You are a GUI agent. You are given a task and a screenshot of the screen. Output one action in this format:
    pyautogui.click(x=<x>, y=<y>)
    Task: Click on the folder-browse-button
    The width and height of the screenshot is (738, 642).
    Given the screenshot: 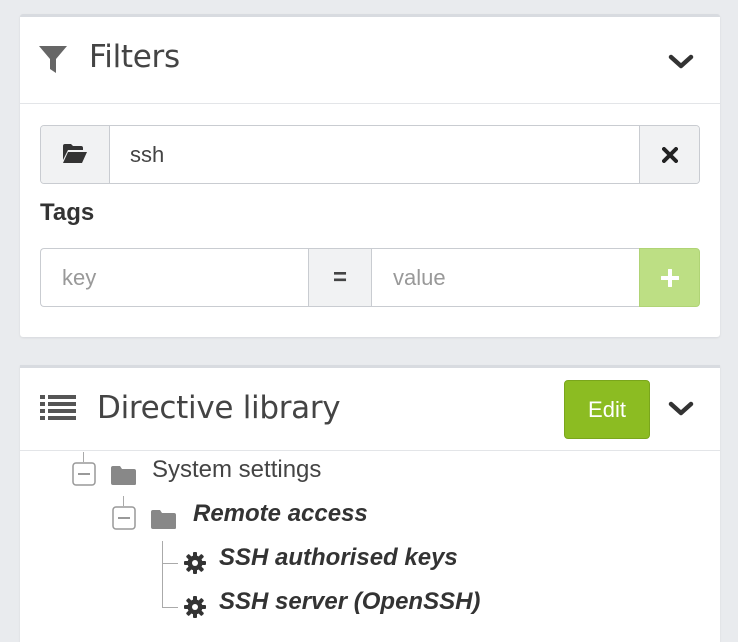 What is the action you would take?
    pyautogui.click(x=75, y=154)
    